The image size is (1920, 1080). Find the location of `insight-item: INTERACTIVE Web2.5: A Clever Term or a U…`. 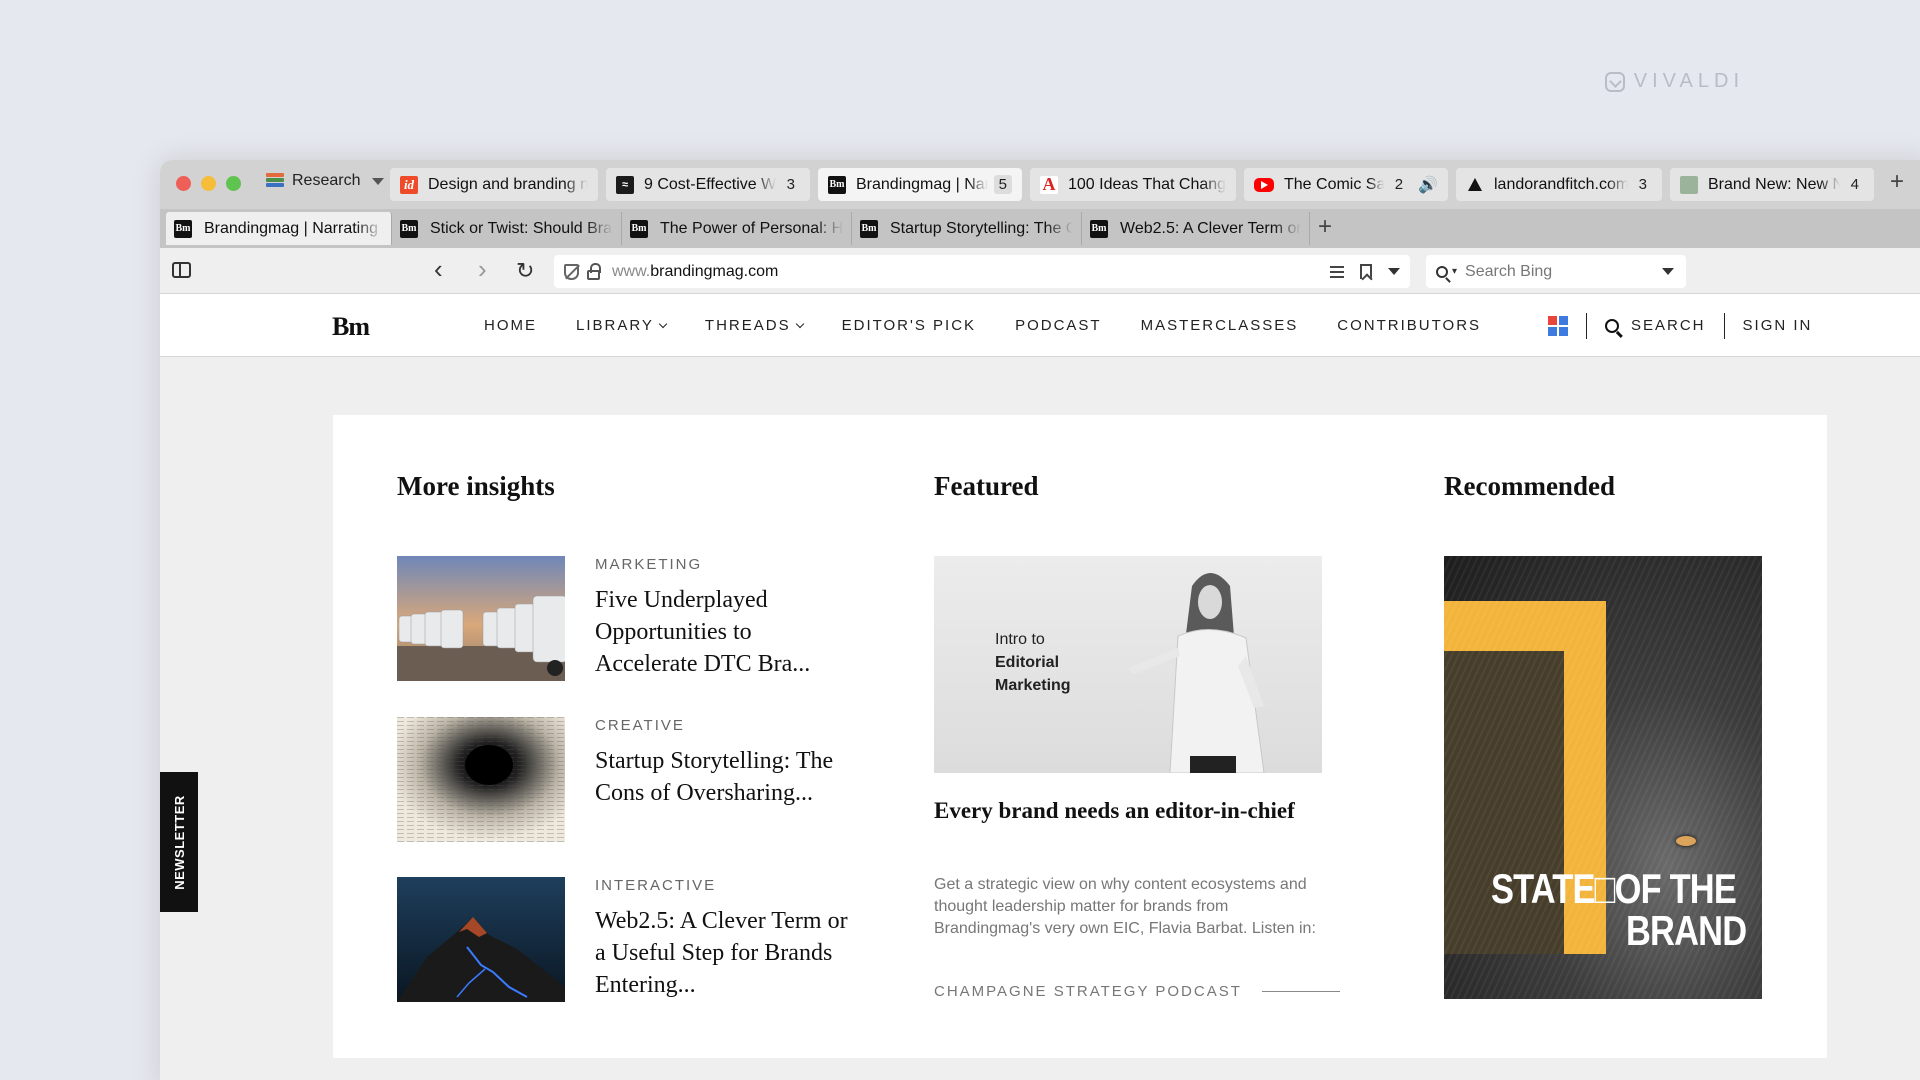

insight-item: INTERACTIVE Web2.5: A Clever Term or a U… is located at coordinates (632, 940).